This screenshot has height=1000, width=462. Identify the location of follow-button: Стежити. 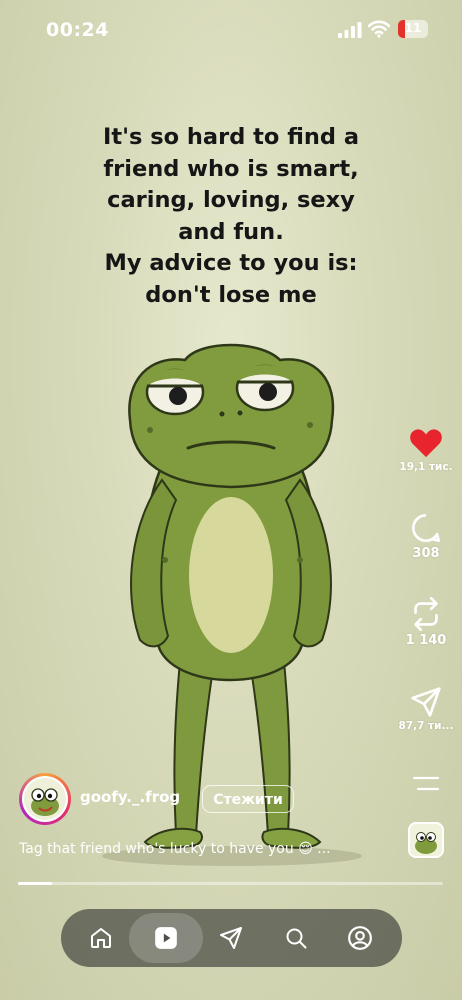
(248, 799).